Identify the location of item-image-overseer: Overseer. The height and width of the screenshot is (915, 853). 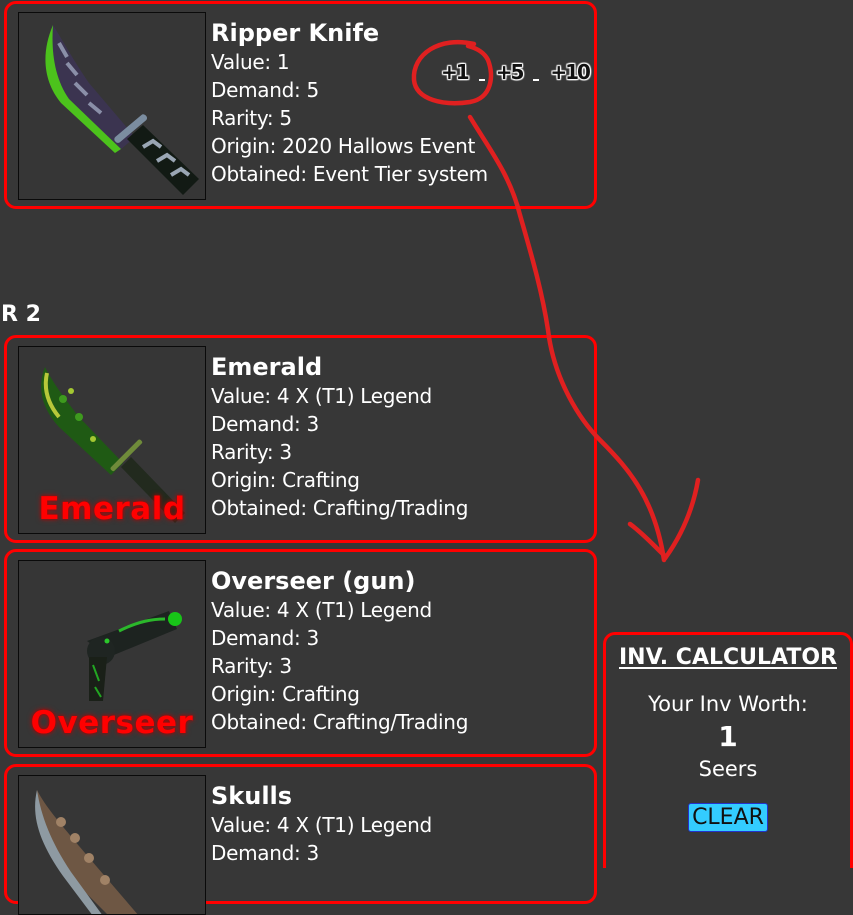
(112, 654).